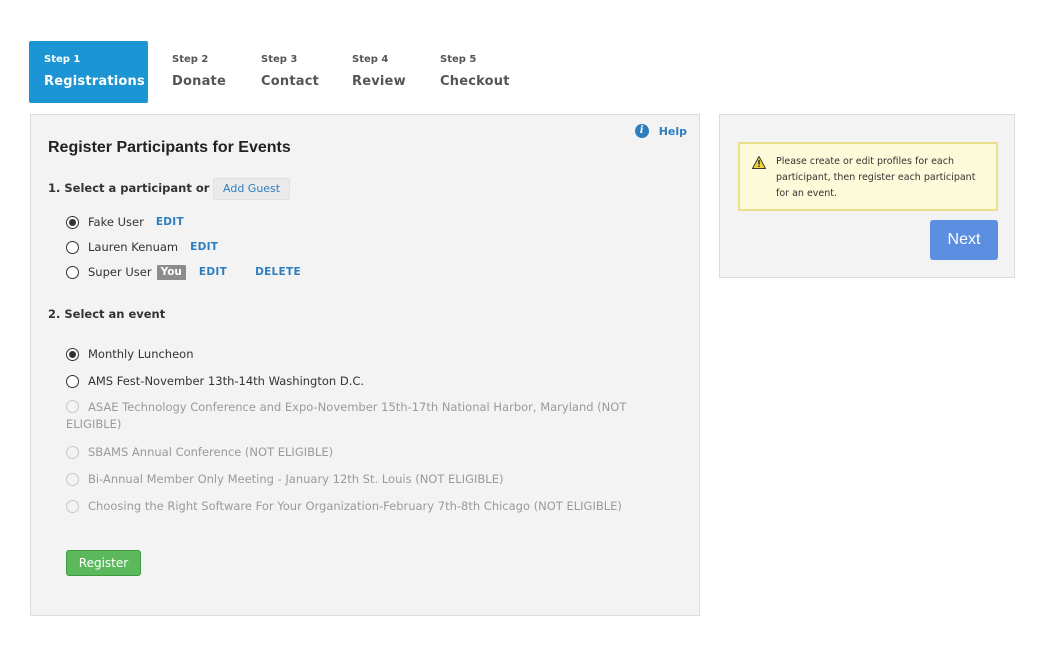  I want to click on step-checkout: Step 5 Checkout, so click(468, 72).